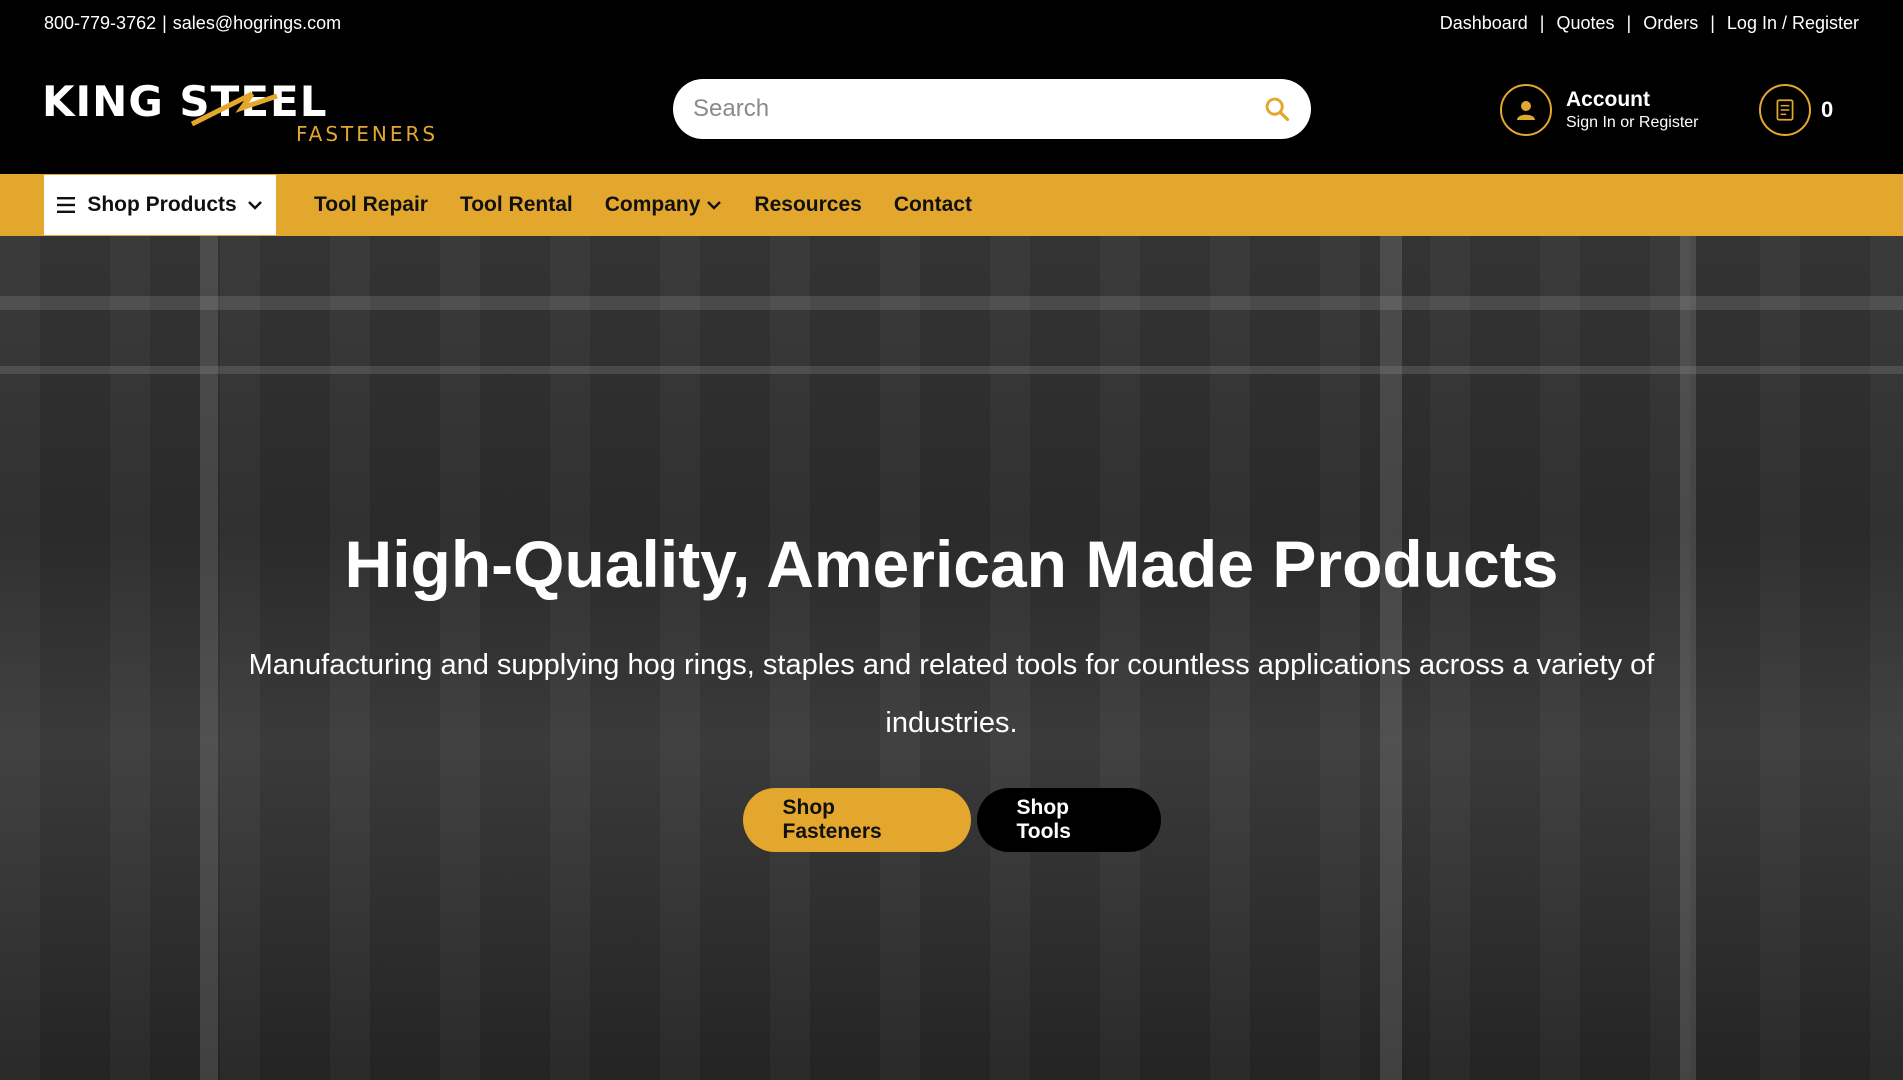 The width and height of the screenshot is (1903, 1080). Describe the element at coordinates (1793, 23) in the screenshot. I see `login-register-link: Log In / Register` at that location.